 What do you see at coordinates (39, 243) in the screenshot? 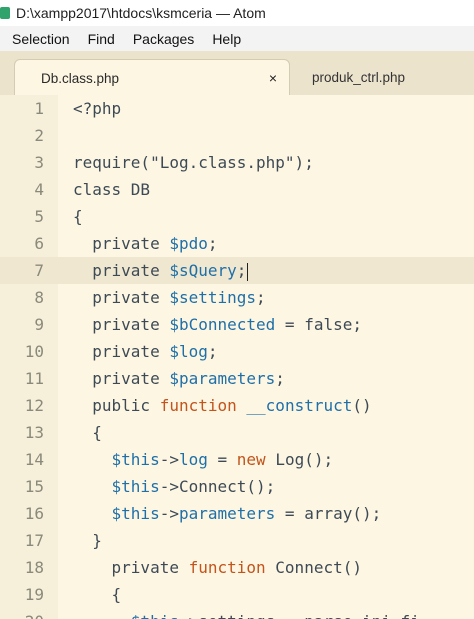
I see `line-number: 6` at bounding box center [39, 243].